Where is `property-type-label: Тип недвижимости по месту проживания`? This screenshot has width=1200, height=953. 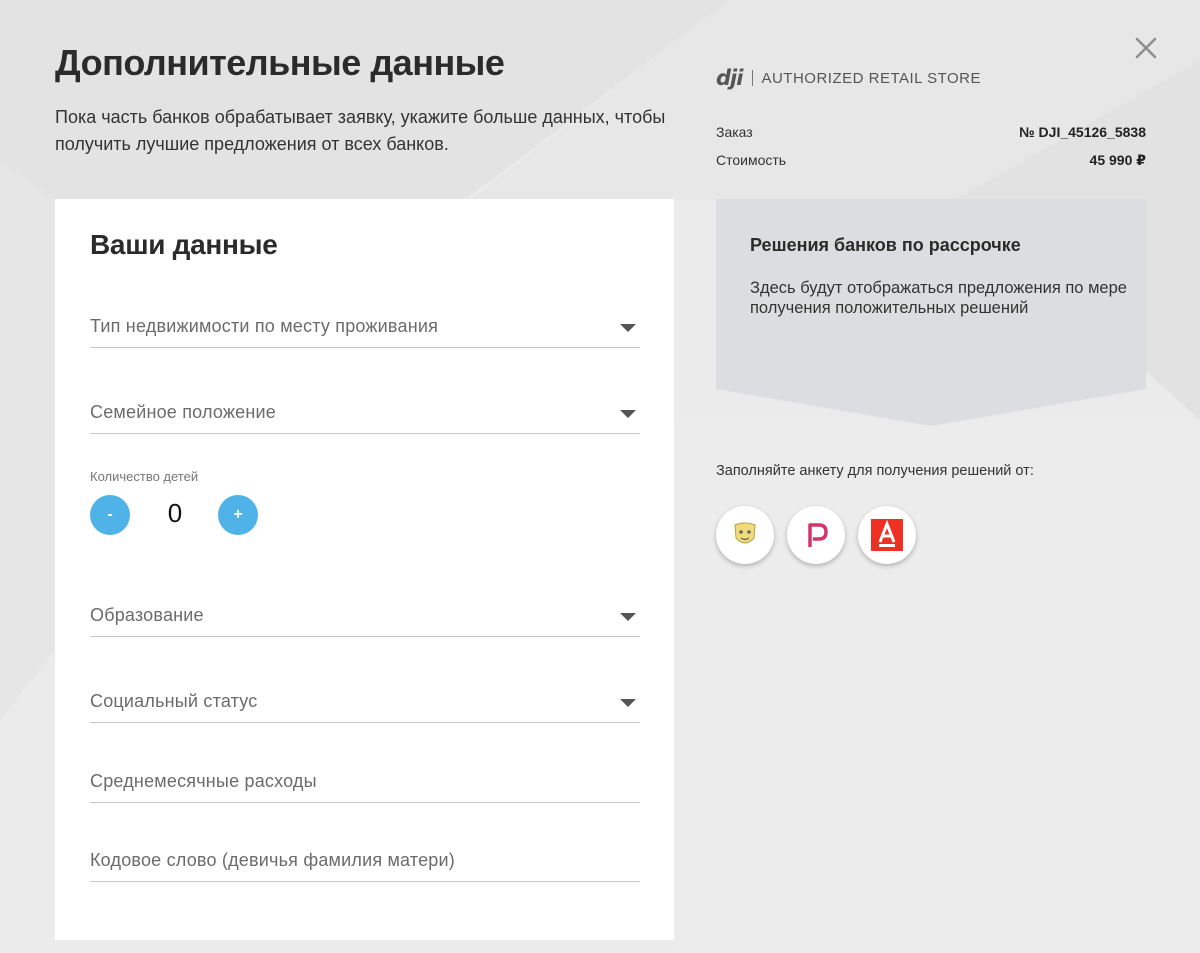 property-type-label: Тип недвижимости по месту проживания is located at coordinates (264, 326).